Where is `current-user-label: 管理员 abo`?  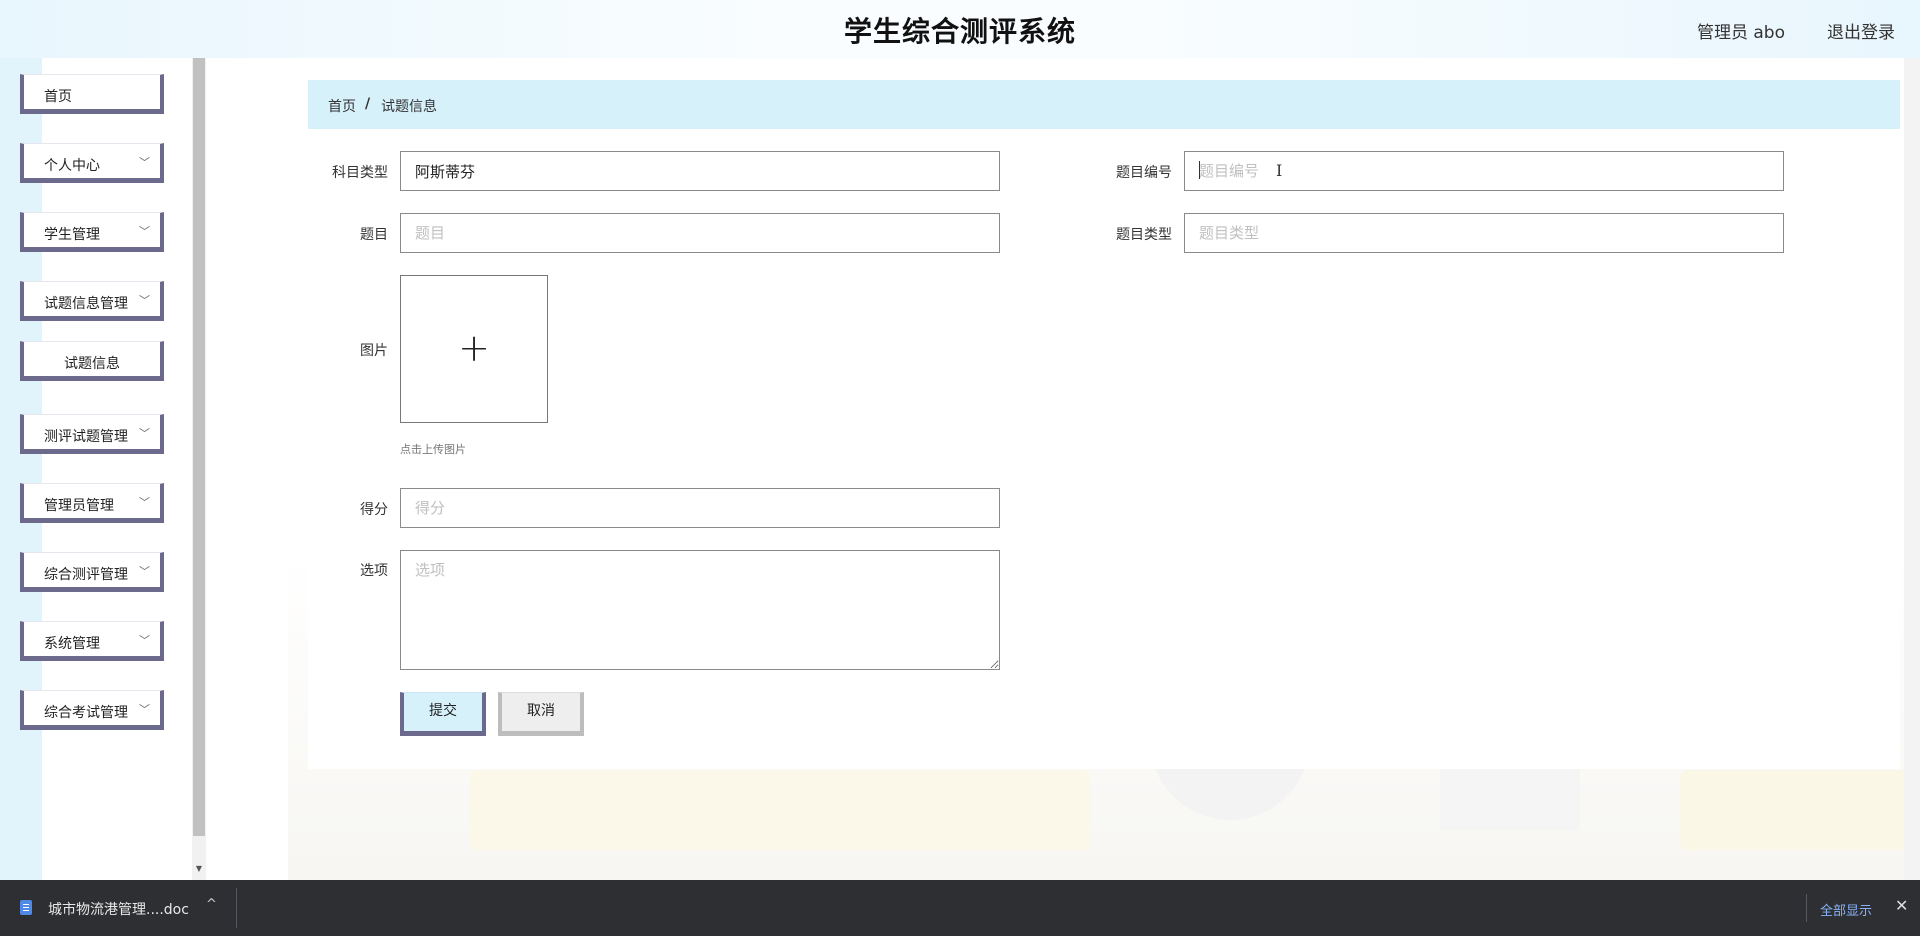
current-user-label: 管理员 abo is located at coordinates (1740, 33).